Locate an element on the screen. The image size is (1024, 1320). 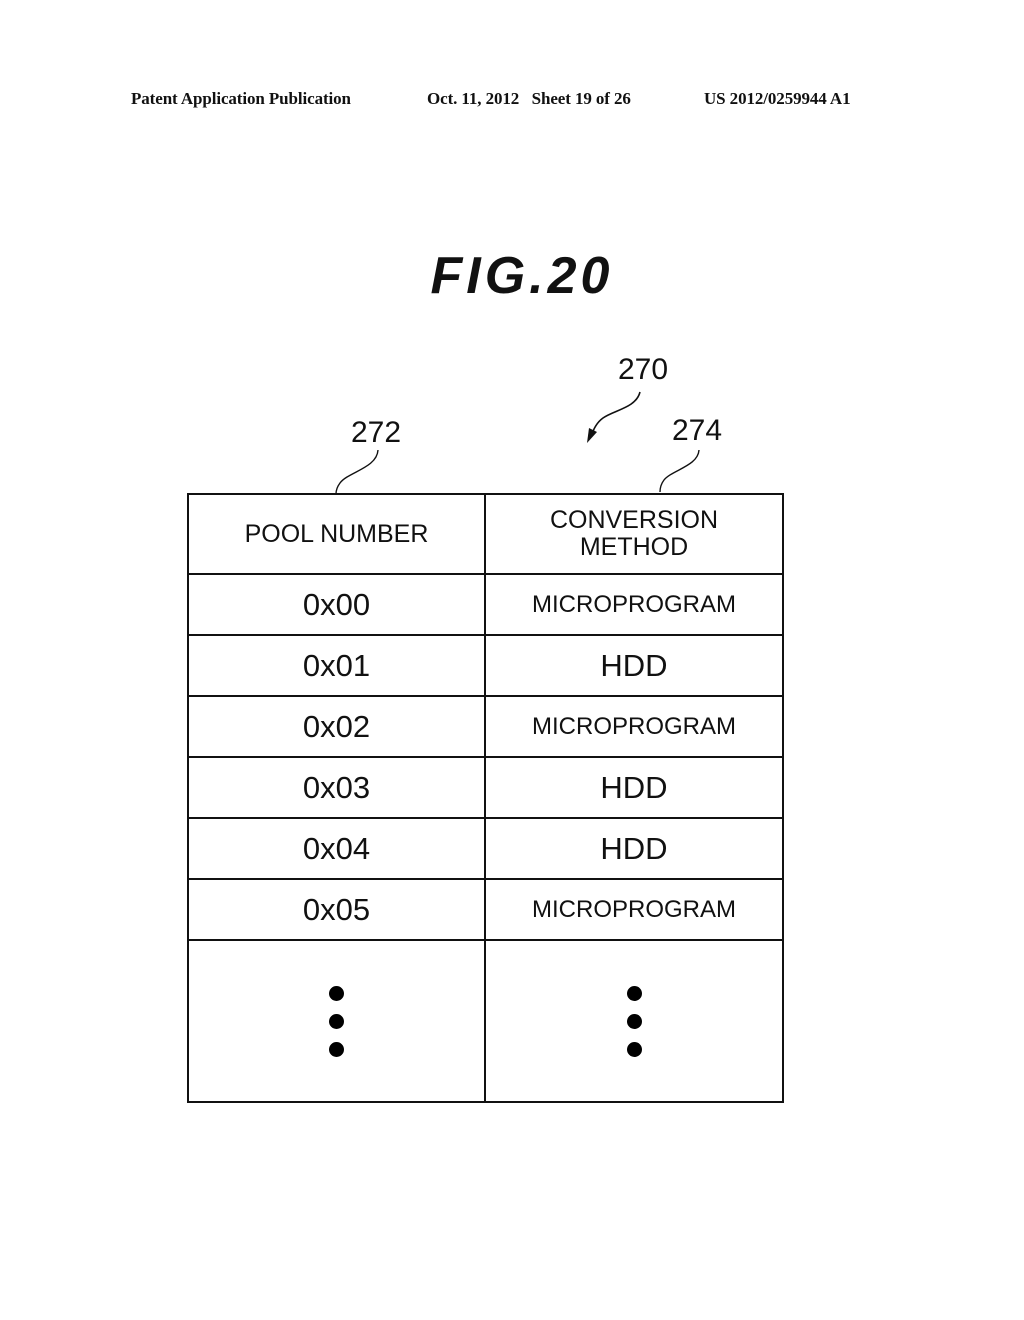
pool-number-cell: 0x00 is located at coordinates (337, 604).